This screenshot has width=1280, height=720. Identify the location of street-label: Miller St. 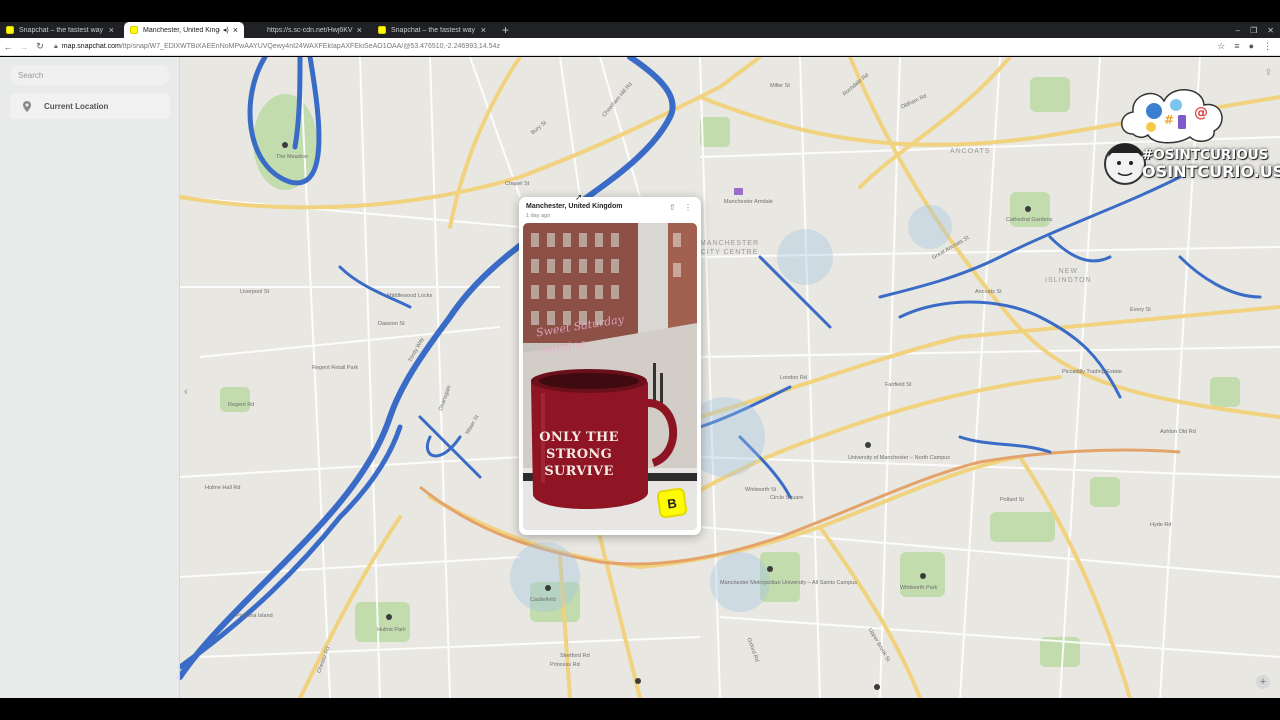
(780, 86).